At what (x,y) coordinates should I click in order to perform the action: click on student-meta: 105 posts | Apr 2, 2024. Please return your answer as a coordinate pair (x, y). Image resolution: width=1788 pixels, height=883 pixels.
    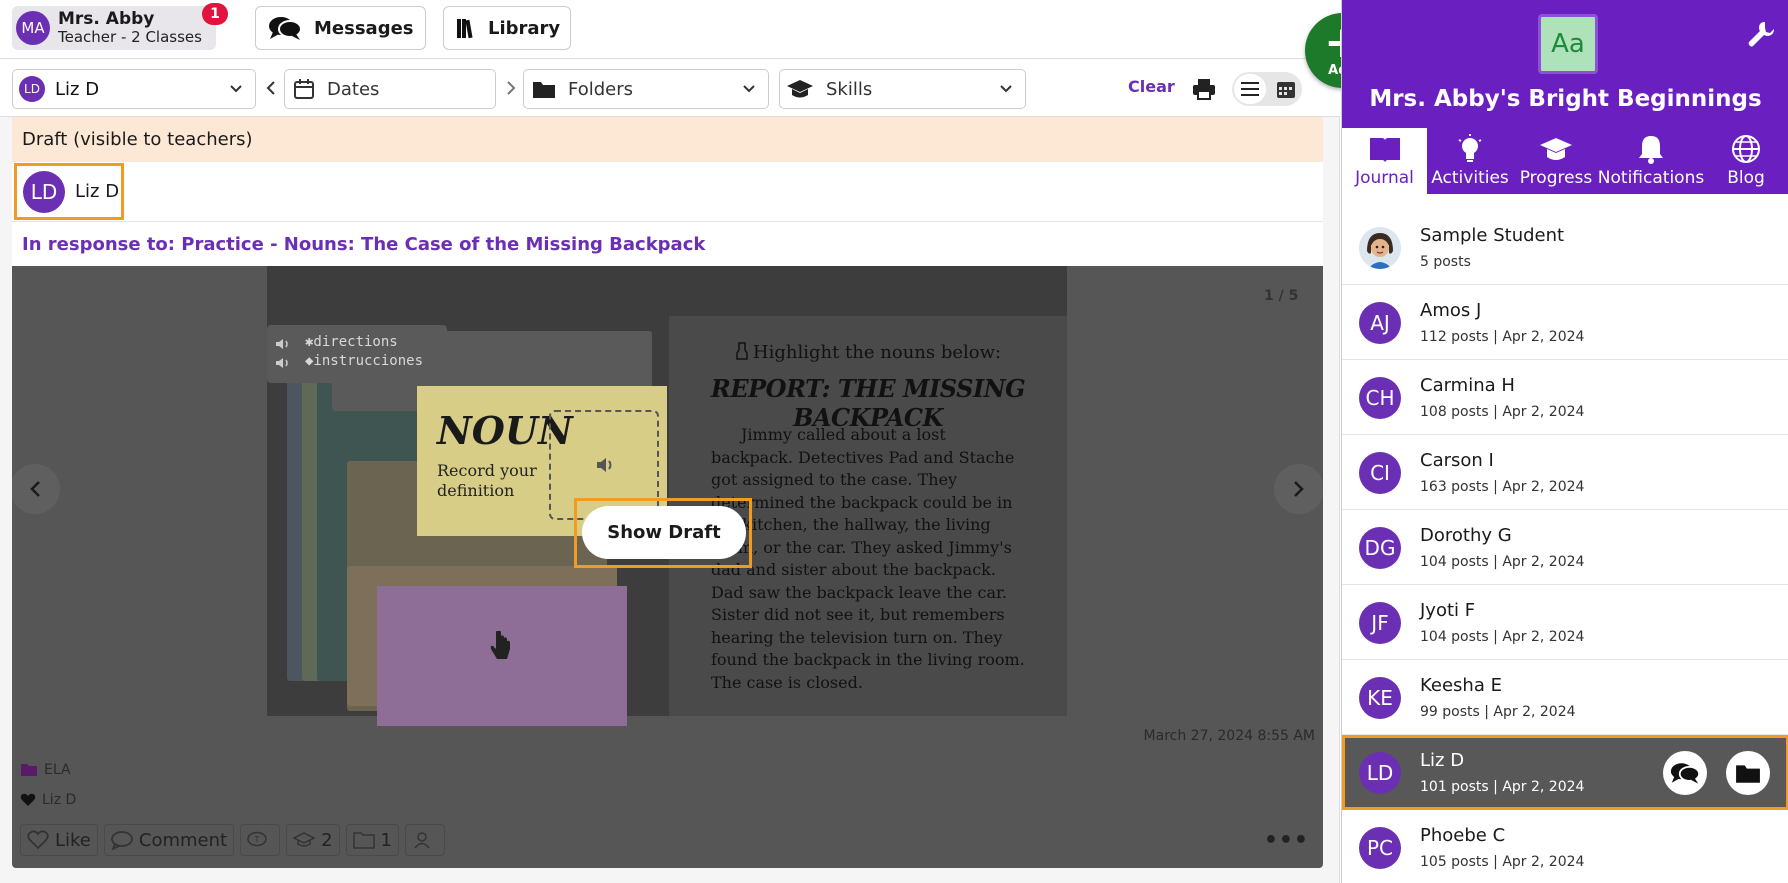
    Looking at the image, I should click on (1502, 862).